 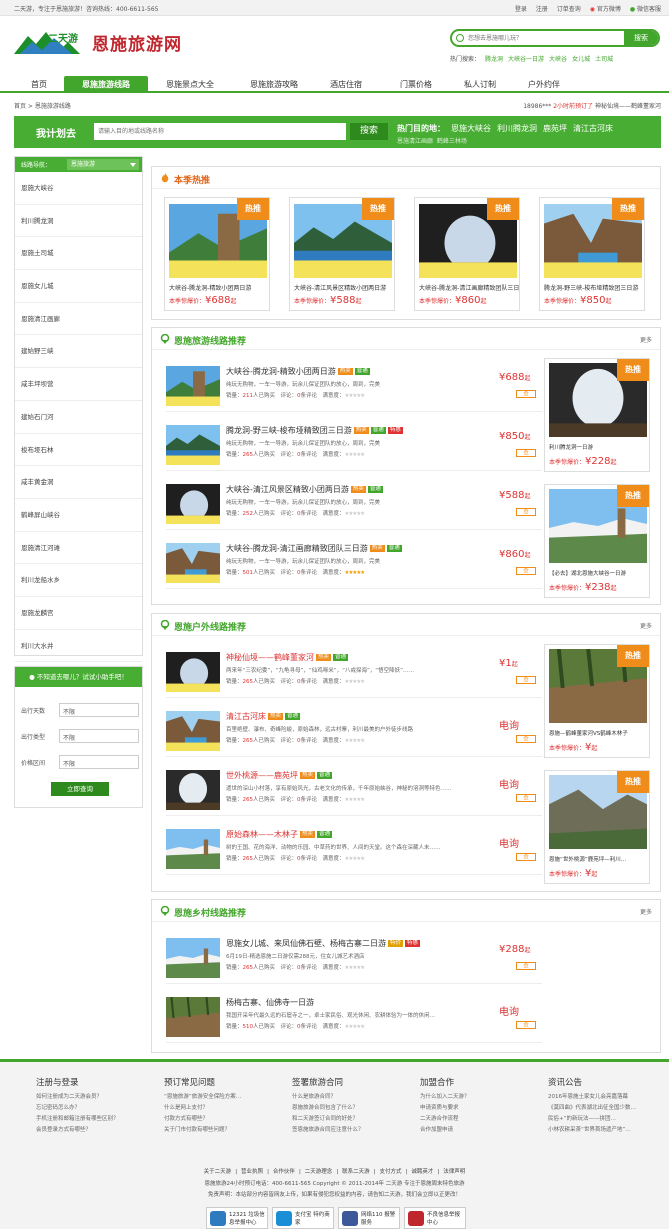 What do you see at coordinates (289, 430) in the screenshot?
I see `route-title-text: 腾龙洞-野三峡-梭布垭精致团三日游` at bounding box center [289, 430].